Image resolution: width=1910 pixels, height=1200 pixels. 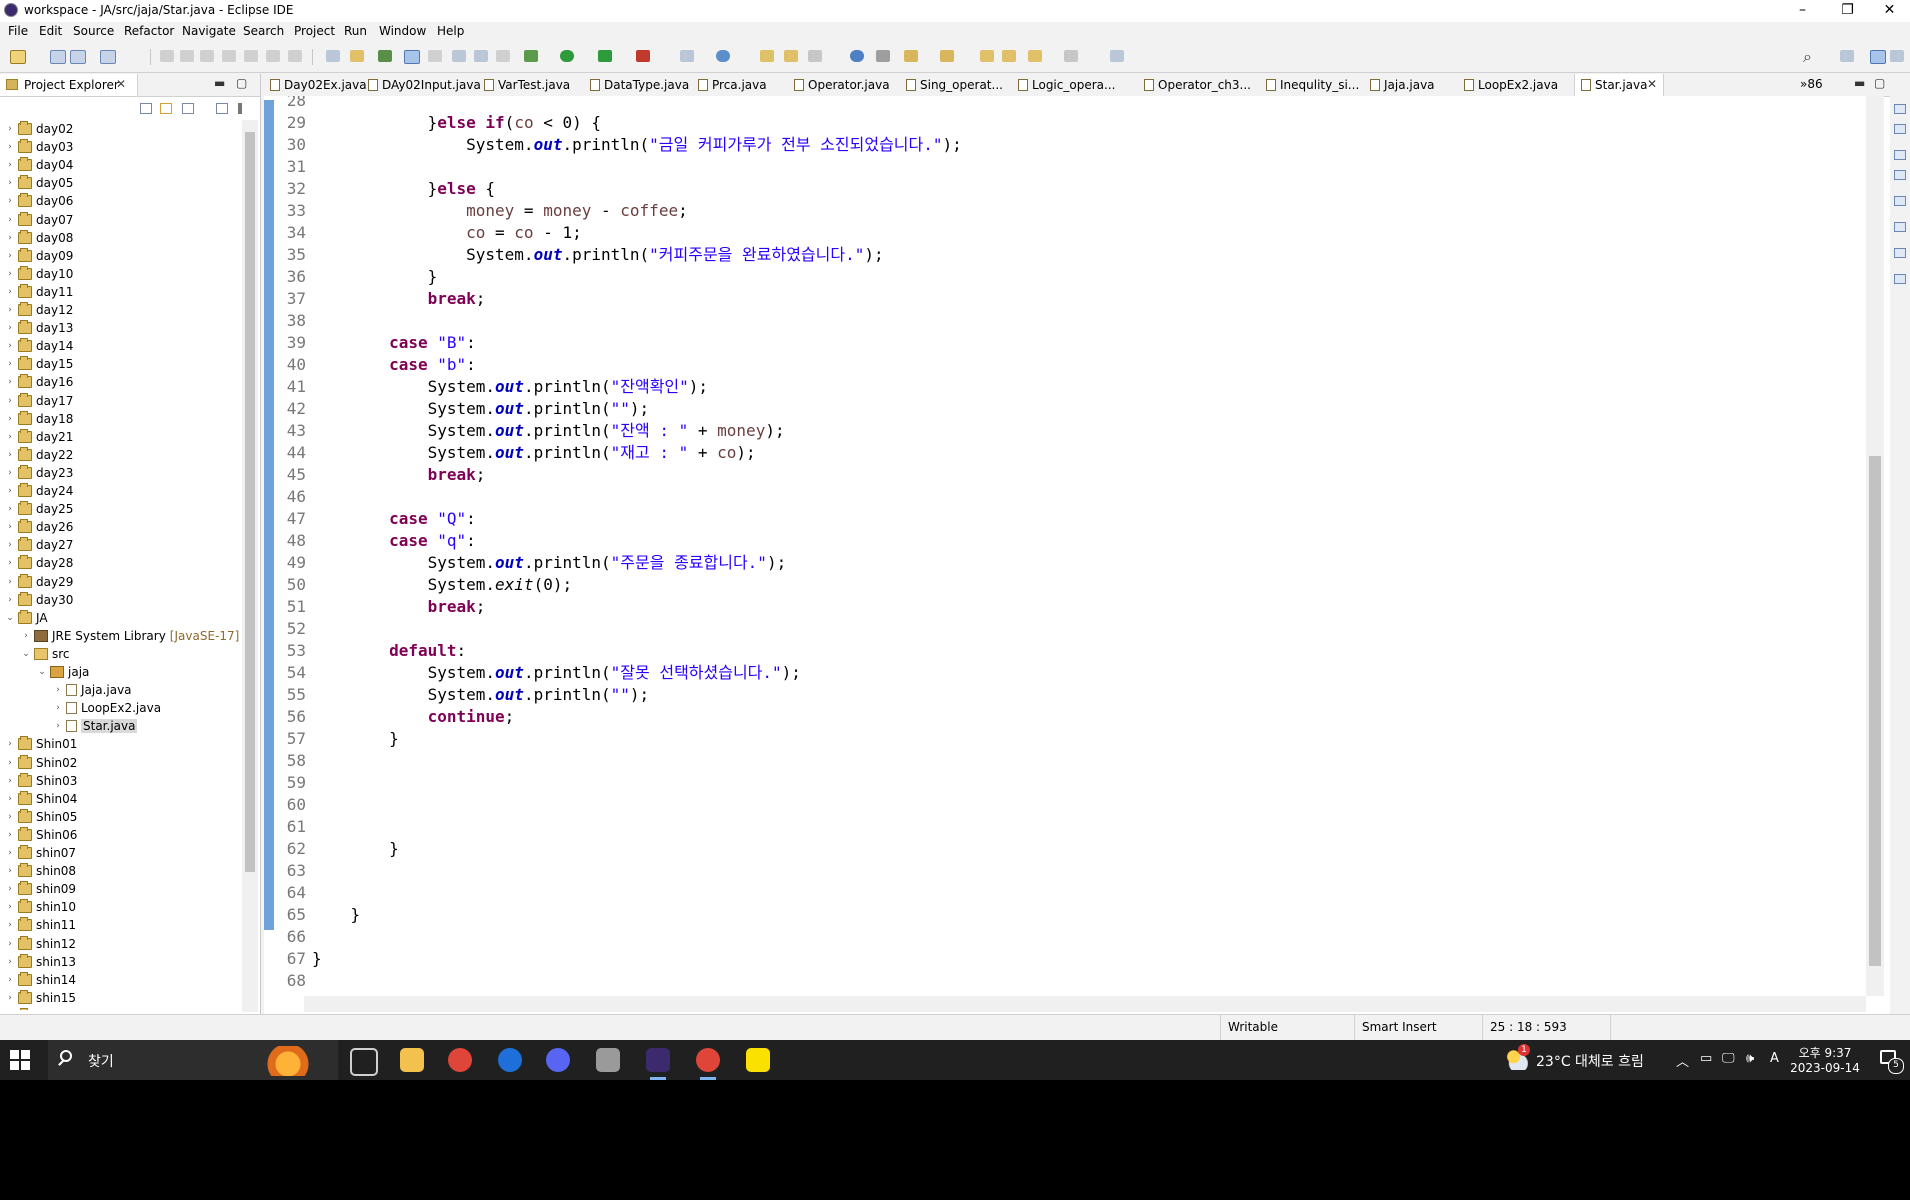 What do you see at coordinates (357, 56) in the screenshot?
I see `open-task-icon` at bounding box center [357, 56].